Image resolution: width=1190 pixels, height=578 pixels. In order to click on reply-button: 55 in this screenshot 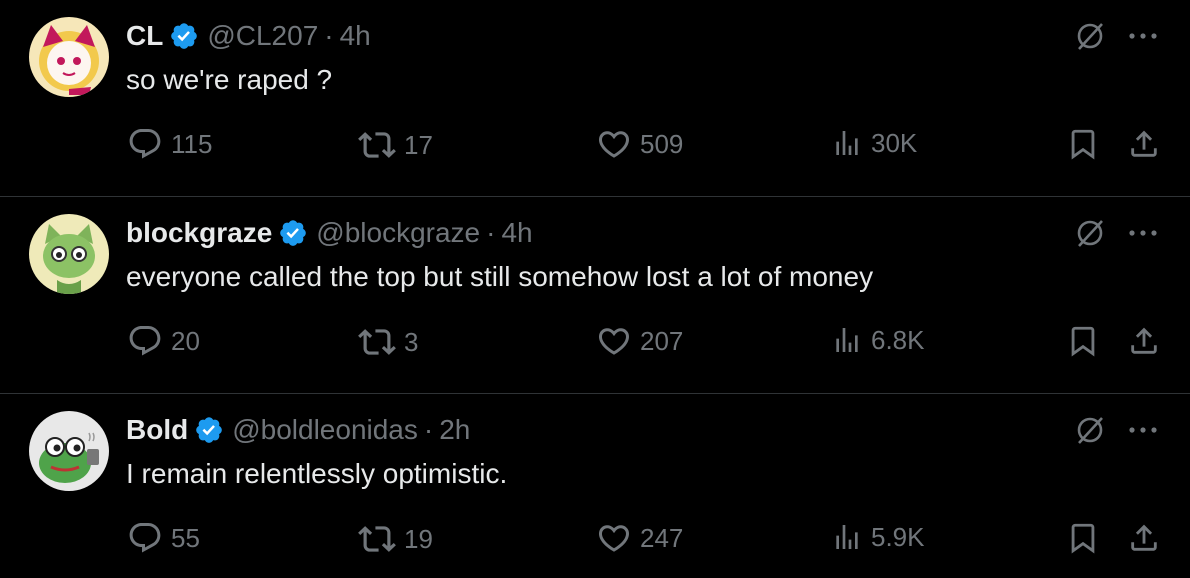, I will do `click(163, 538)`.